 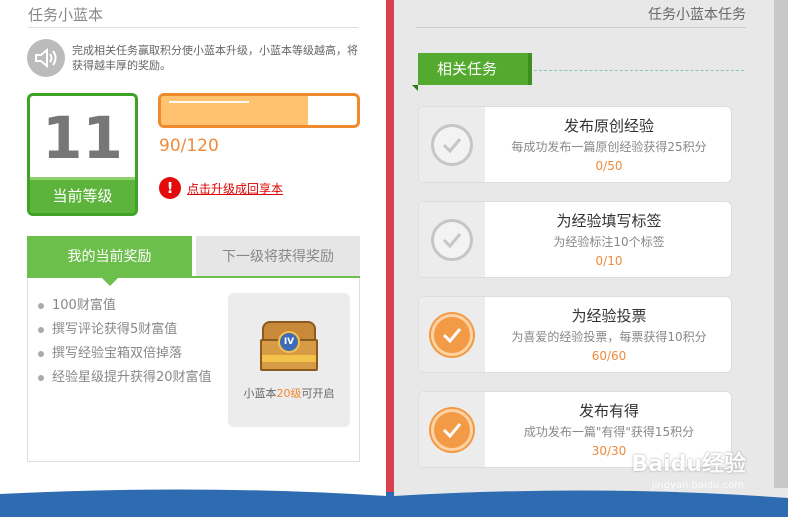 What do you see at coordinates (46, 58) in the screenshot?
I see `speaker-icon` at bounding box center [46, 58].